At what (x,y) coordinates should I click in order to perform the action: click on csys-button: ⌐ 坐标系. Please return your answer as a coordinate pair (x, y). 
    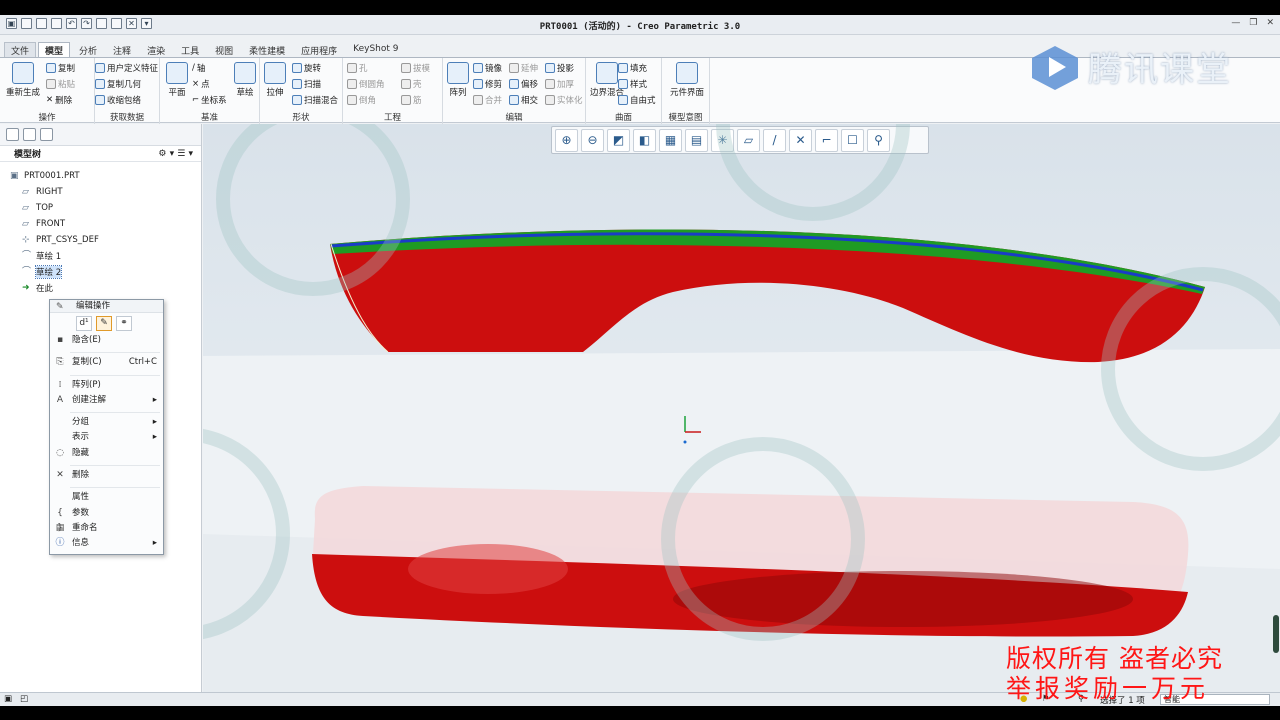
    Looking at the image, I should click on (209, 100).